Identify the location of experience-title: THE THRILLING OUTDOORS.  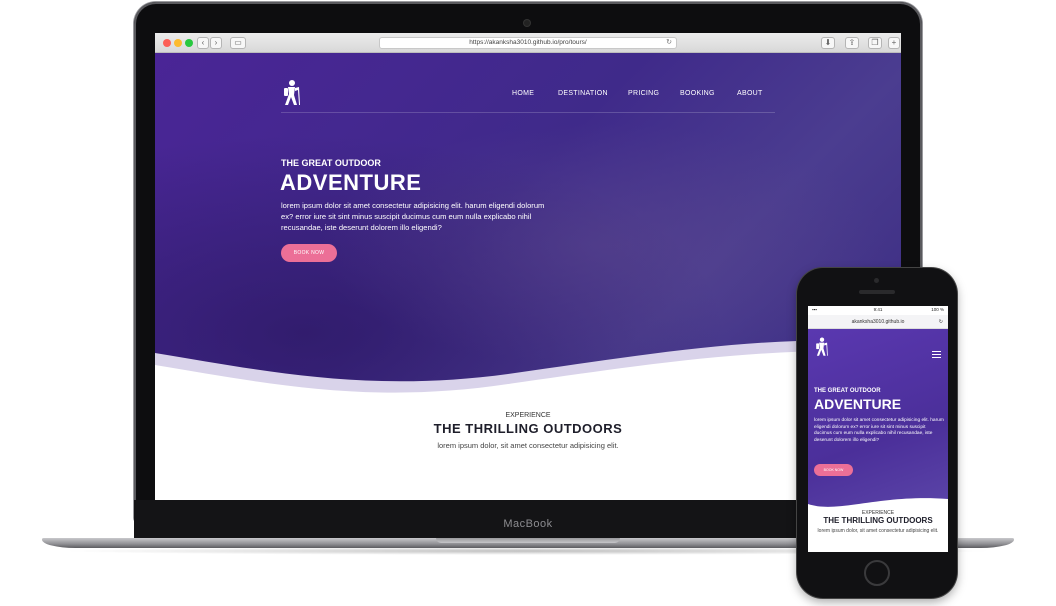
(528, 428).